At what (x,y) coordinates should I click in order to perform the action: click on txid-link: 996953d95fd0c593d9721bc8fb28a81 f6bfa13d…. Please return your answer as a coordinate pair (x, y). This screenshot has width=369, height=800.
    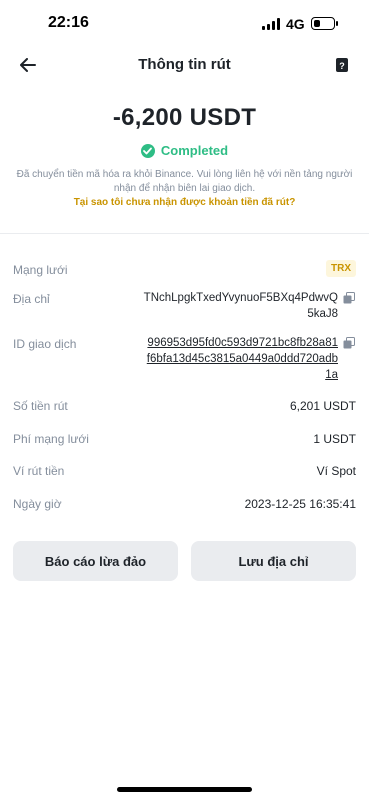
    Looking at the image, I should click on (242, 359).